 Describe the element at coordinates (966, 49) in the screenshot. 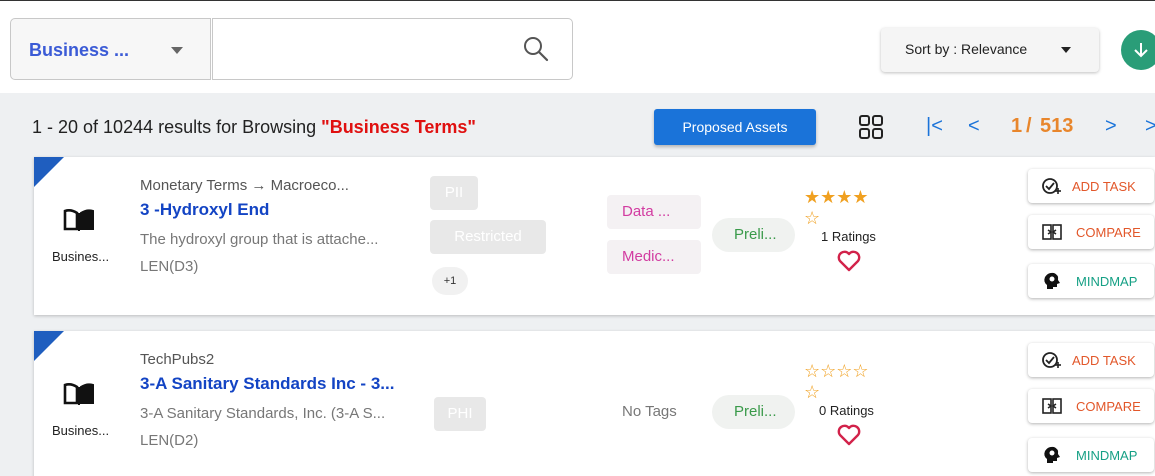

I see `sort-label: Sort by : Relevance` at that location.